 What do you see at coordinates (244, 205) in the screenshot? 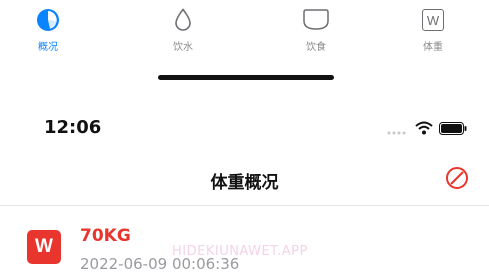
I see `divider` at bounding box center [244, 205].